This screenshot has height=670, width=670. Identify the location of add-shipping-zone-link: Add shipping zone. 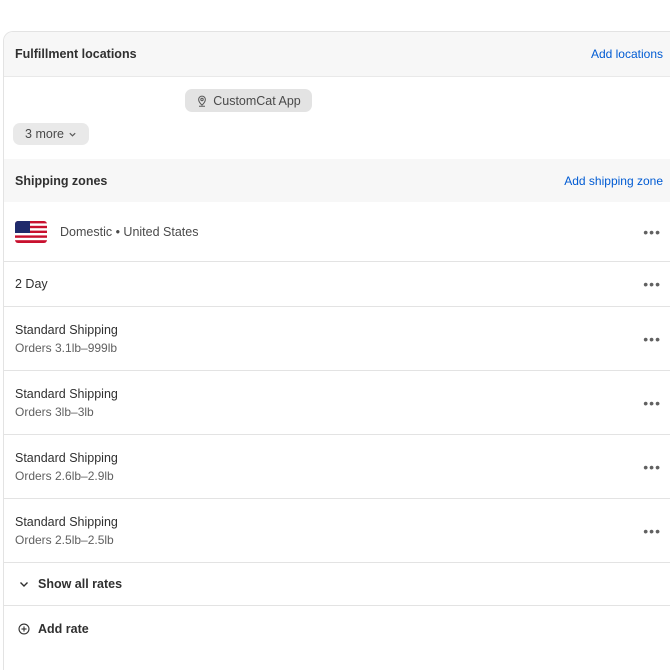
(613, 181).